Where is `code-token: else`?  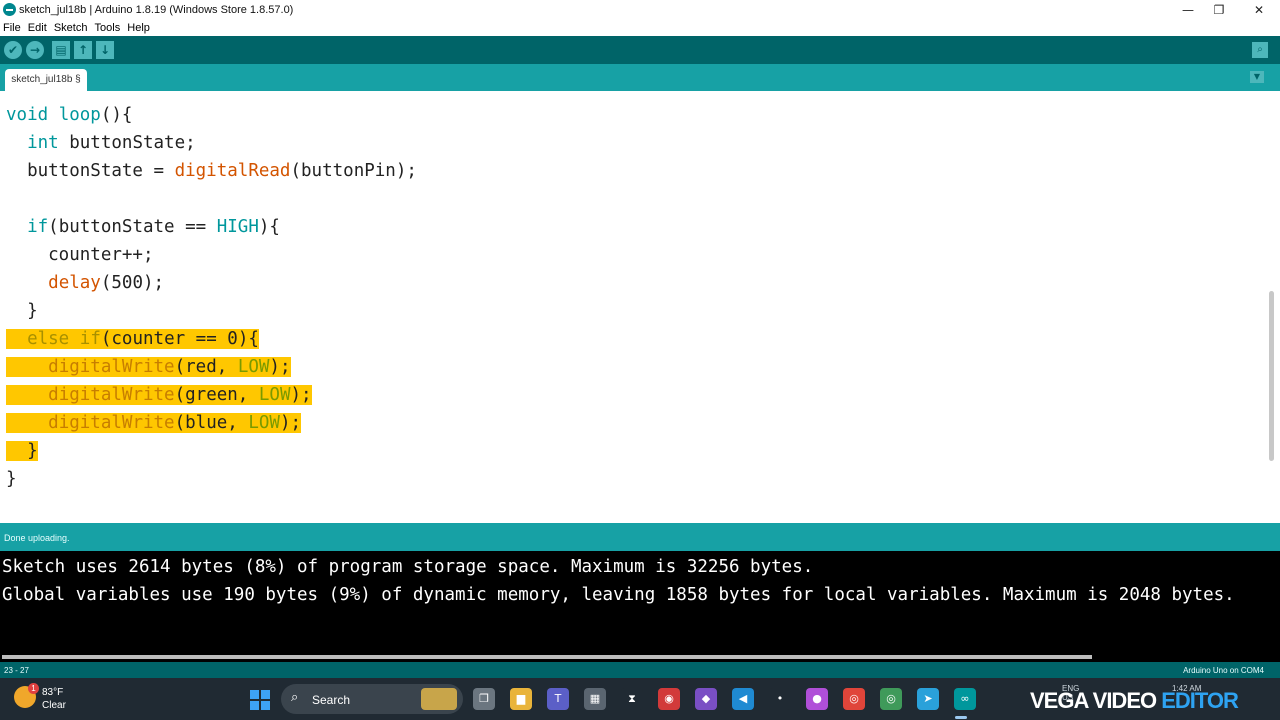 code-token: else is located at coordinates (48, 339).